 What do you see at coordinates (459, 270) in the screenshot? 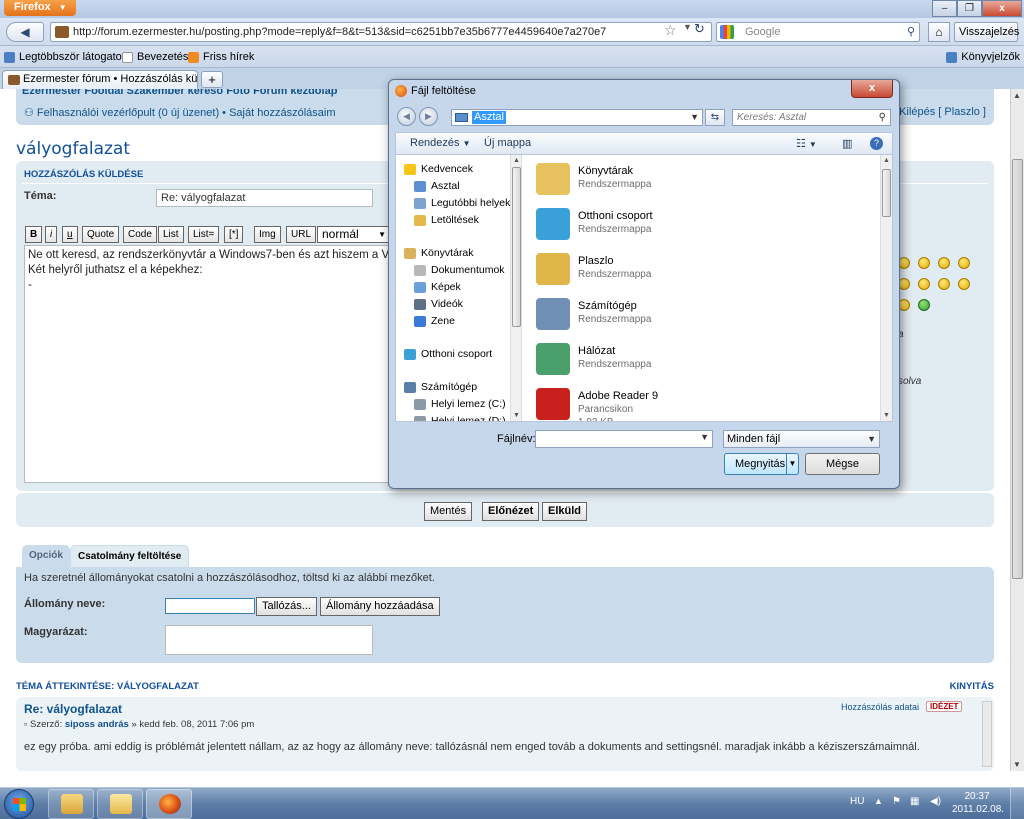
I see `nav-pane-item: Dokumentumok` at bounding box center [459, 270].